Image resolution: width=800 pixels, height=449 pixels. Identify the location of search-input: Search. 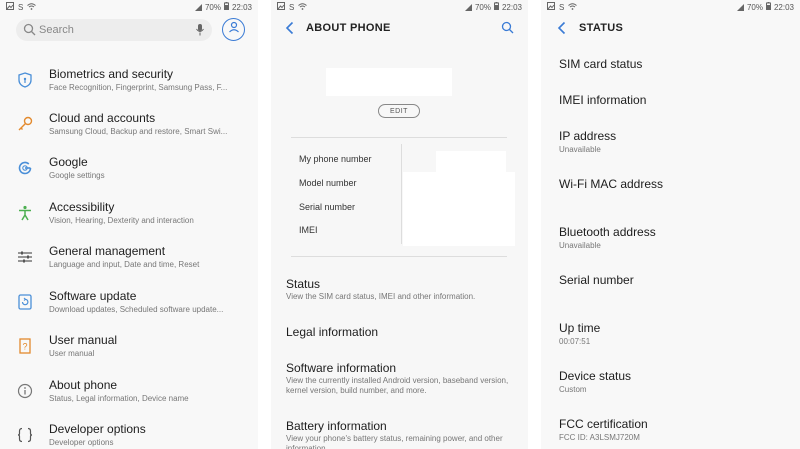
(114, 30).